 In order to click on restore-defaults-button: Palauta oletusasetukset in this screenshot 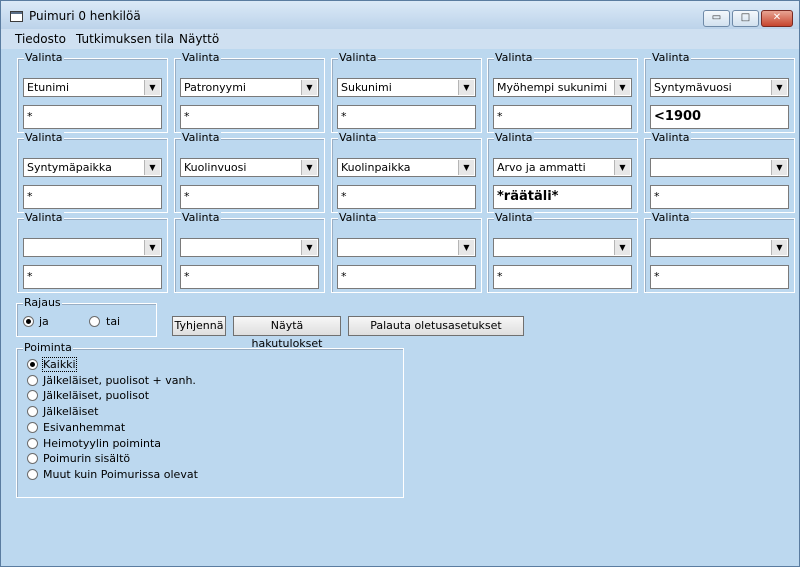, I will do `click(436, 326)`.